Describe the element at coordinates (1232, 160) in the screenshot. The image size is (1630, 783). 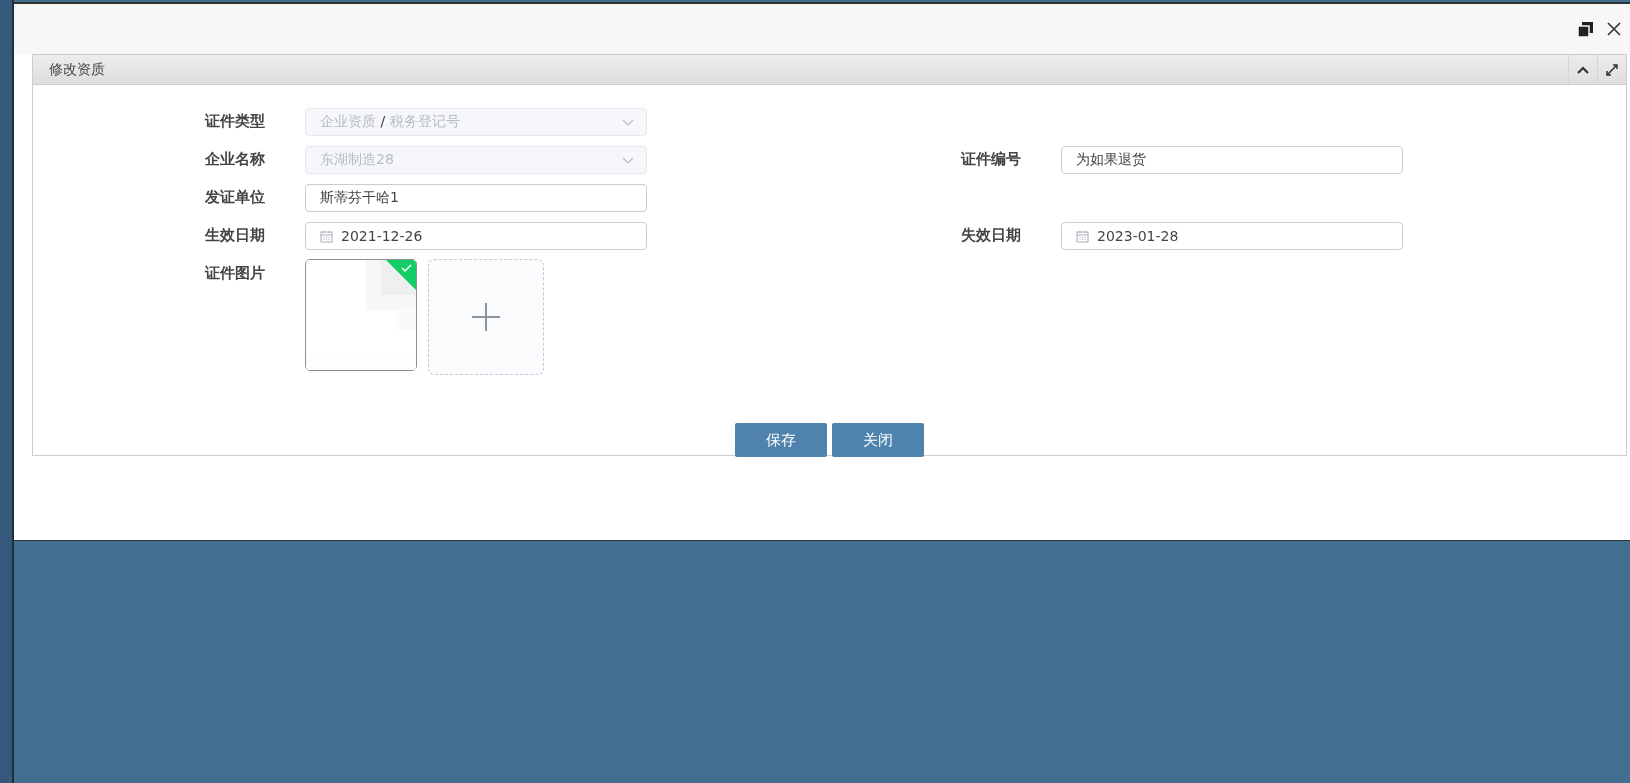
I see `input-field: 为如果退货` at that location.